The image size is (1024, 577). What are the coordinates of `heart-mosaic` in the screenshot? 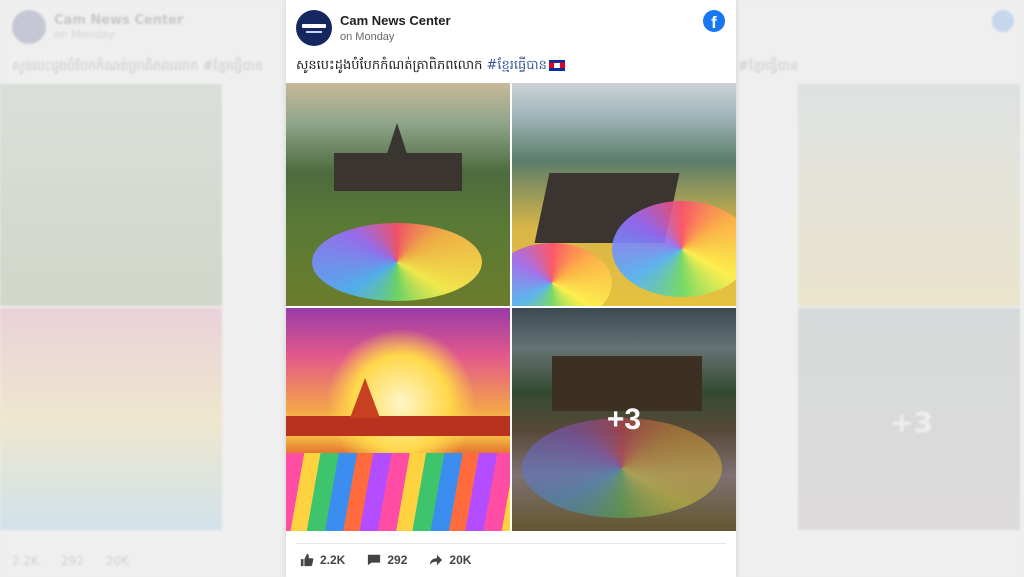 It's located at (397, 262).